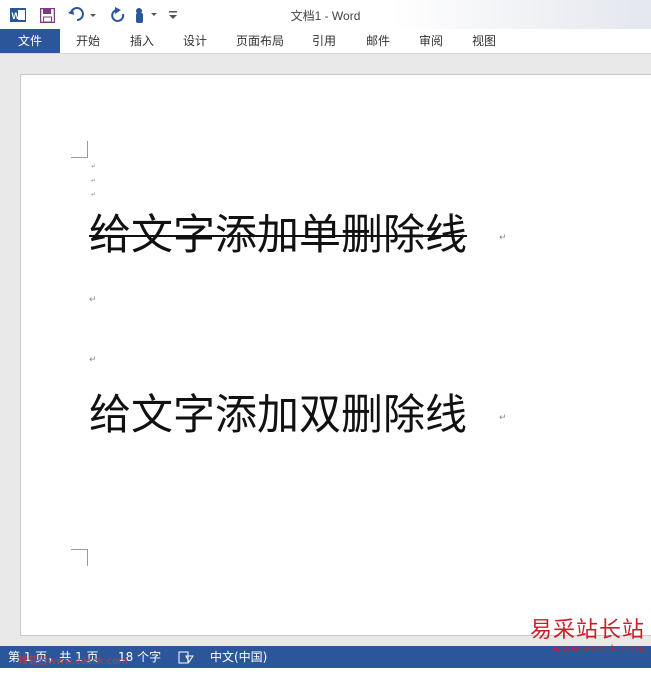 The image size is (651, 675). What do you see at coordinates (187, 657) in the screenshot?
I see `proofing-icon` at bounding box center [187, 657].